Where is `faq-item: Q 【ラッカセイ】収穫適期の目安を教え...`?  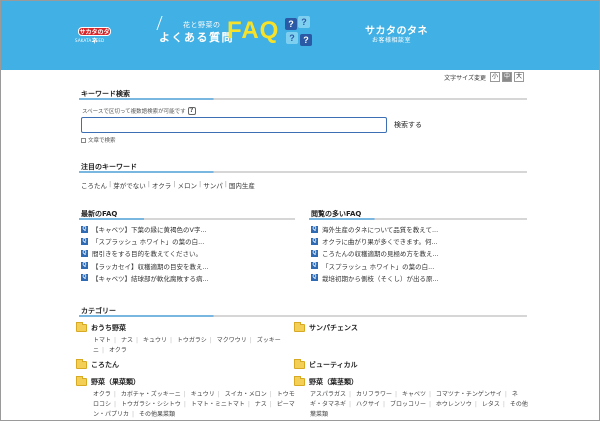 faq-item: Q 【ラッカセイ】収穫適期の目安を教え... is located at coordinates (145, 266).